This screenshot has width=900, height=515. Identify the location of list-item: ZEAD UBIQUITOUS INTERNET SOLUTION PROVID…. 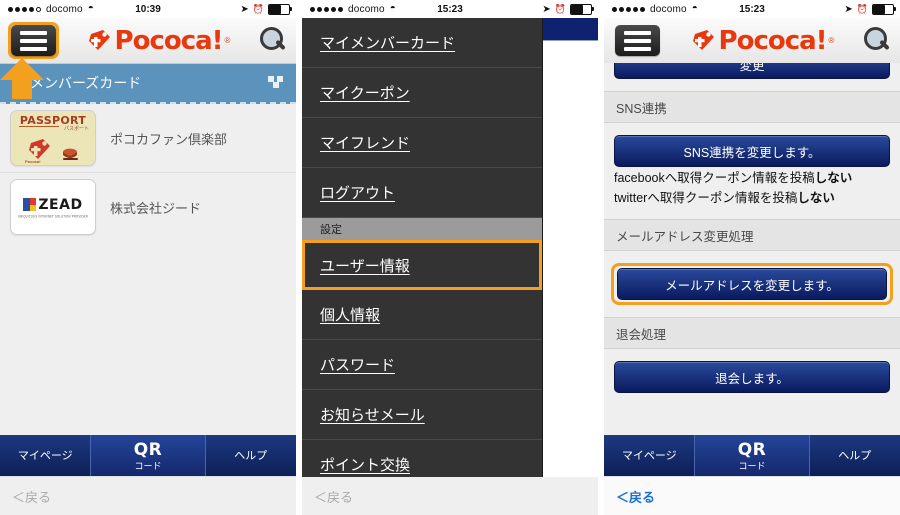
(148, 207).